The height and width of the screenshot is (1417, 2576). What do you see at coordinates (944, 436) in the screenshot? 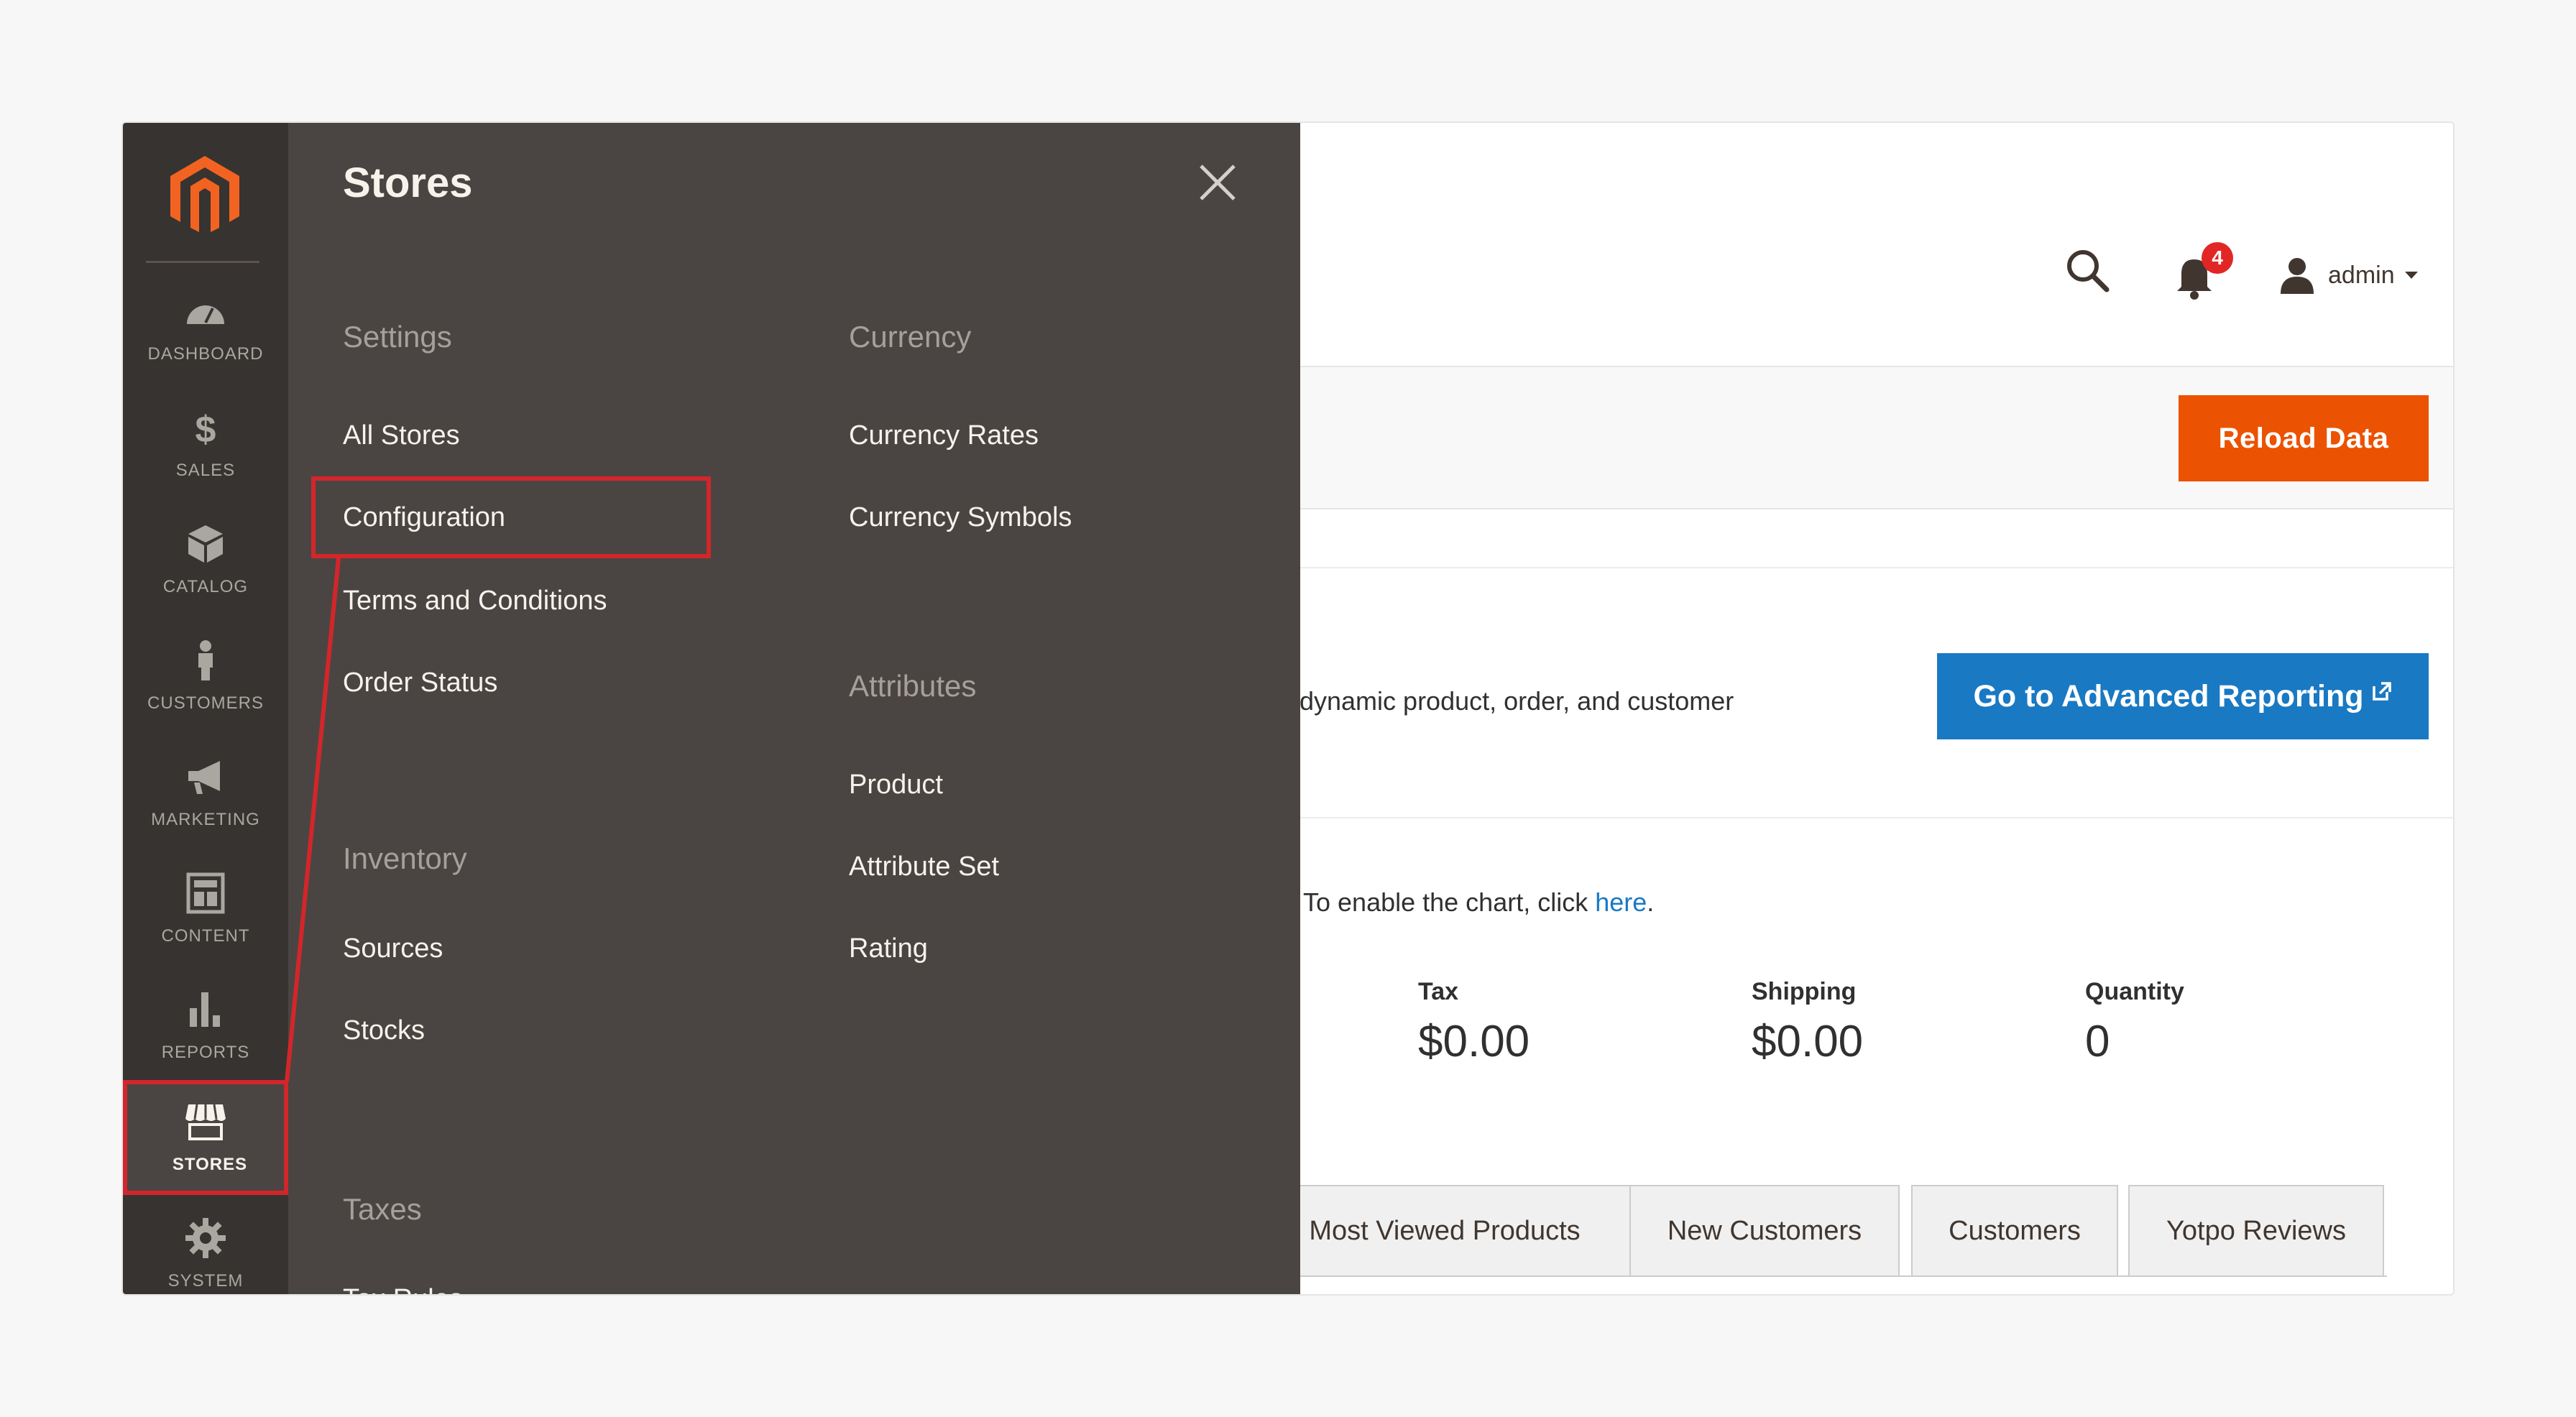
I see `menu-item-currency-rates: Currency Rates` at bounding box center [944, 436].